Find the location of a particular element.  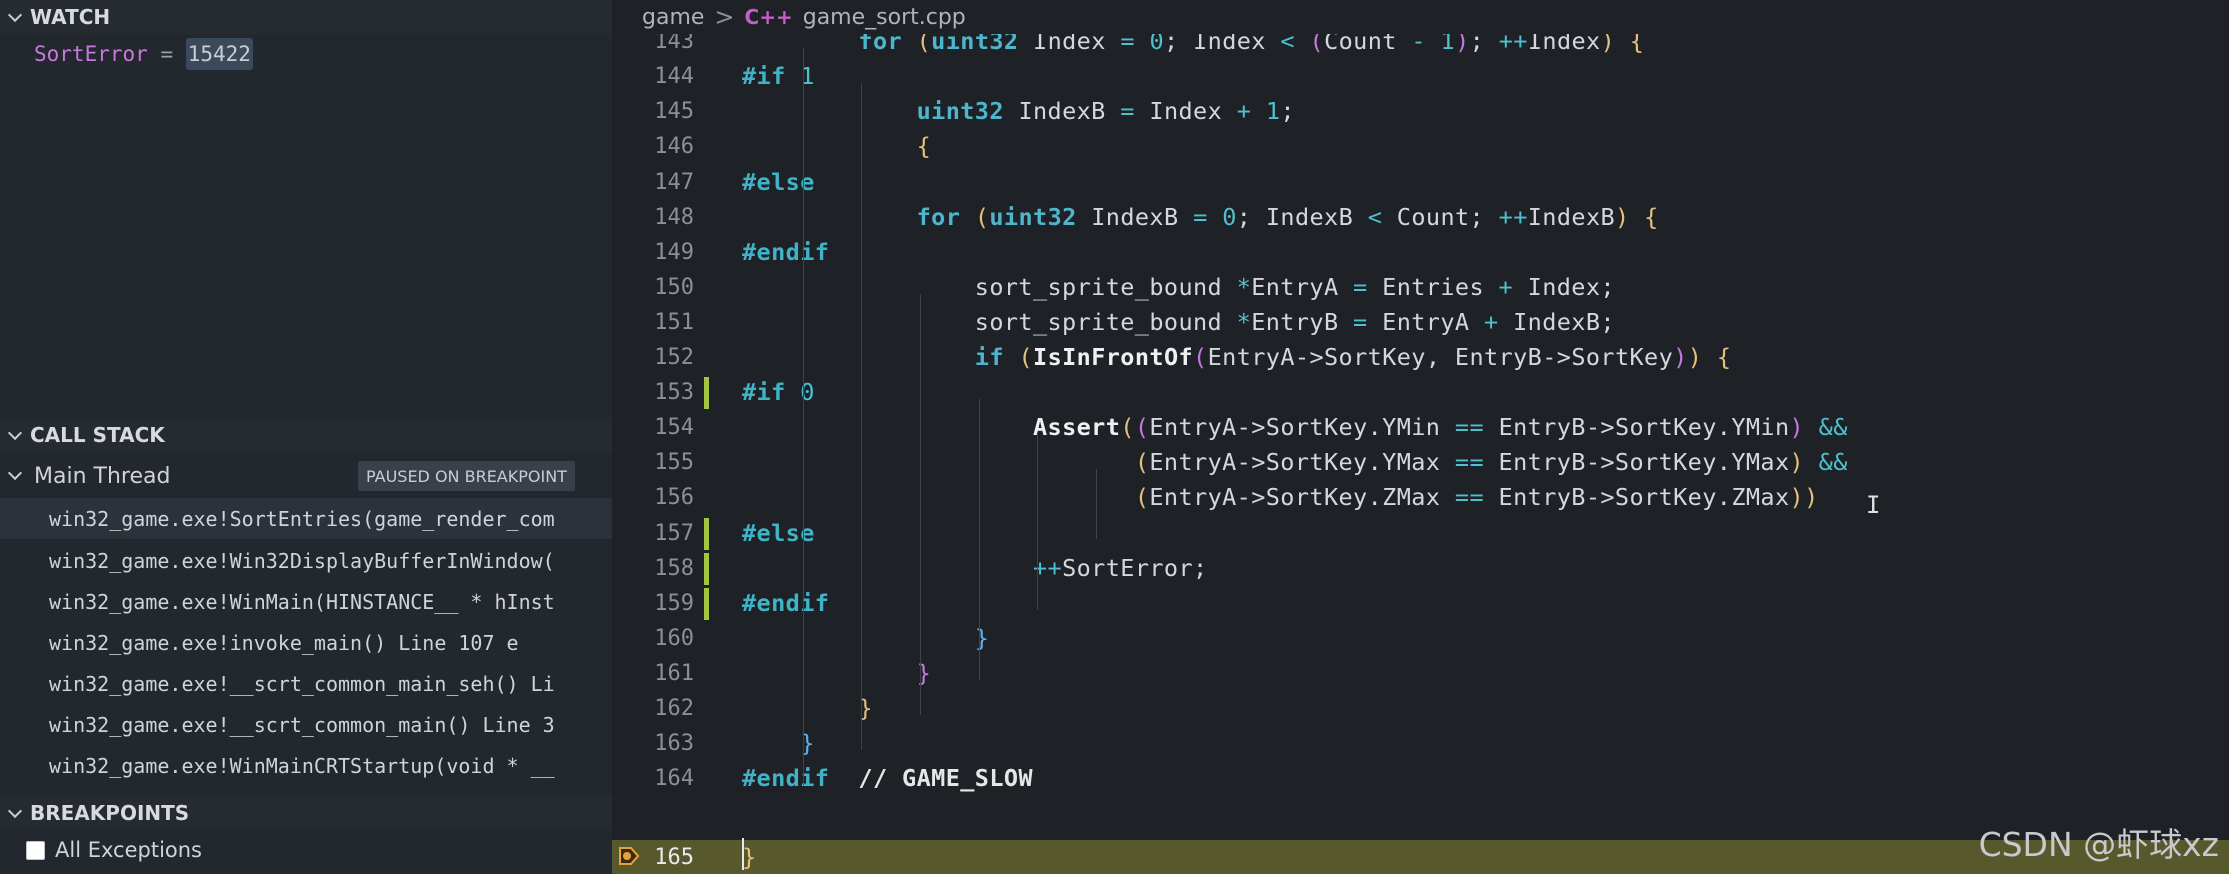

code-line: 164 #endif // GAME_SLOW is located at coordinates (1420, 778).